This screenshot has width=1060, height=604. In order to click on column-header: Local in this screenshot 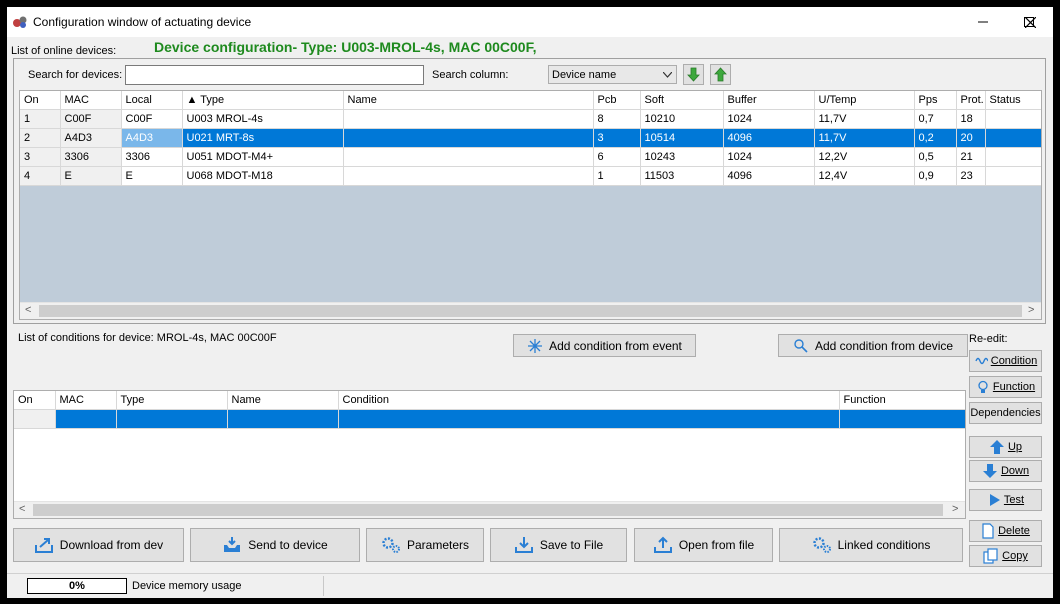, I will do `click(152, 100)`.